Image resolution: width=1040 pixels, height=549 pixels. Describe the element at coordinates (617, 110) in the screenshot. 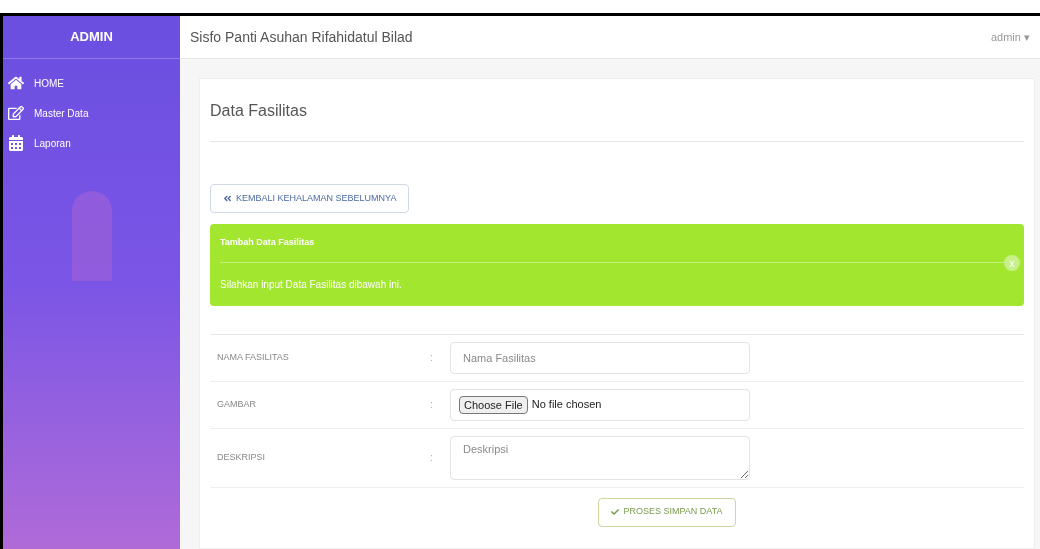

I see `page-title: Data Fasilitas` at that location.